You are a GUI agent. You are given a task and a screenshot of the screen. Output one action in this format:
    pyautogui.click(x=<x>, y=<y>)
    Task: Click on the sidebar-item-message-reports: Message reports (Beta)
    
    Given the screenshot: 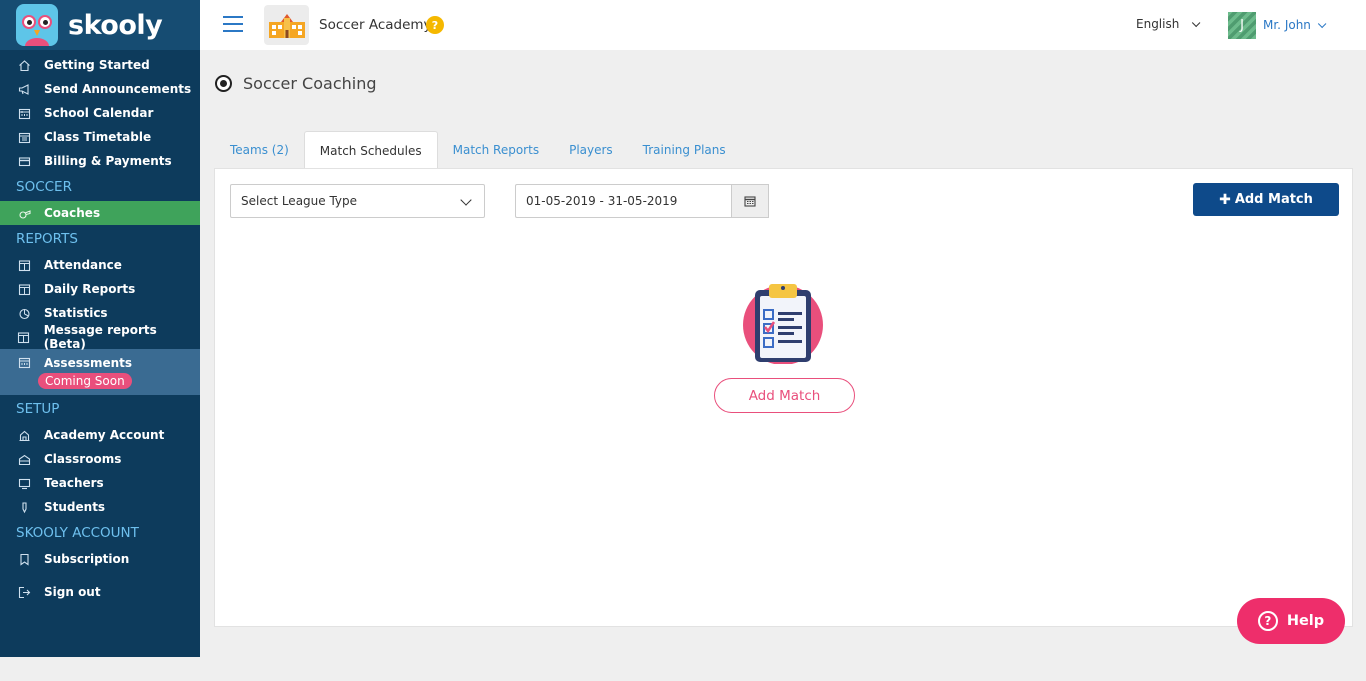 What is the action you would take?
    pyautogui.click(x=100, y=337)
    